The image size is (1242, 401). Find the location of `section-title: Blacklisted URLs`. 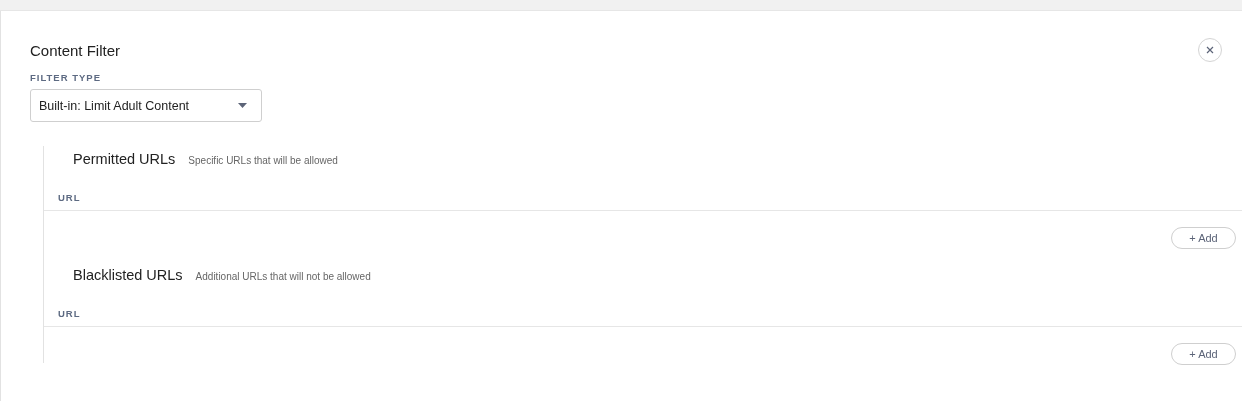

section-title: Blacklisted URLs is located at coordinates (128, 275).